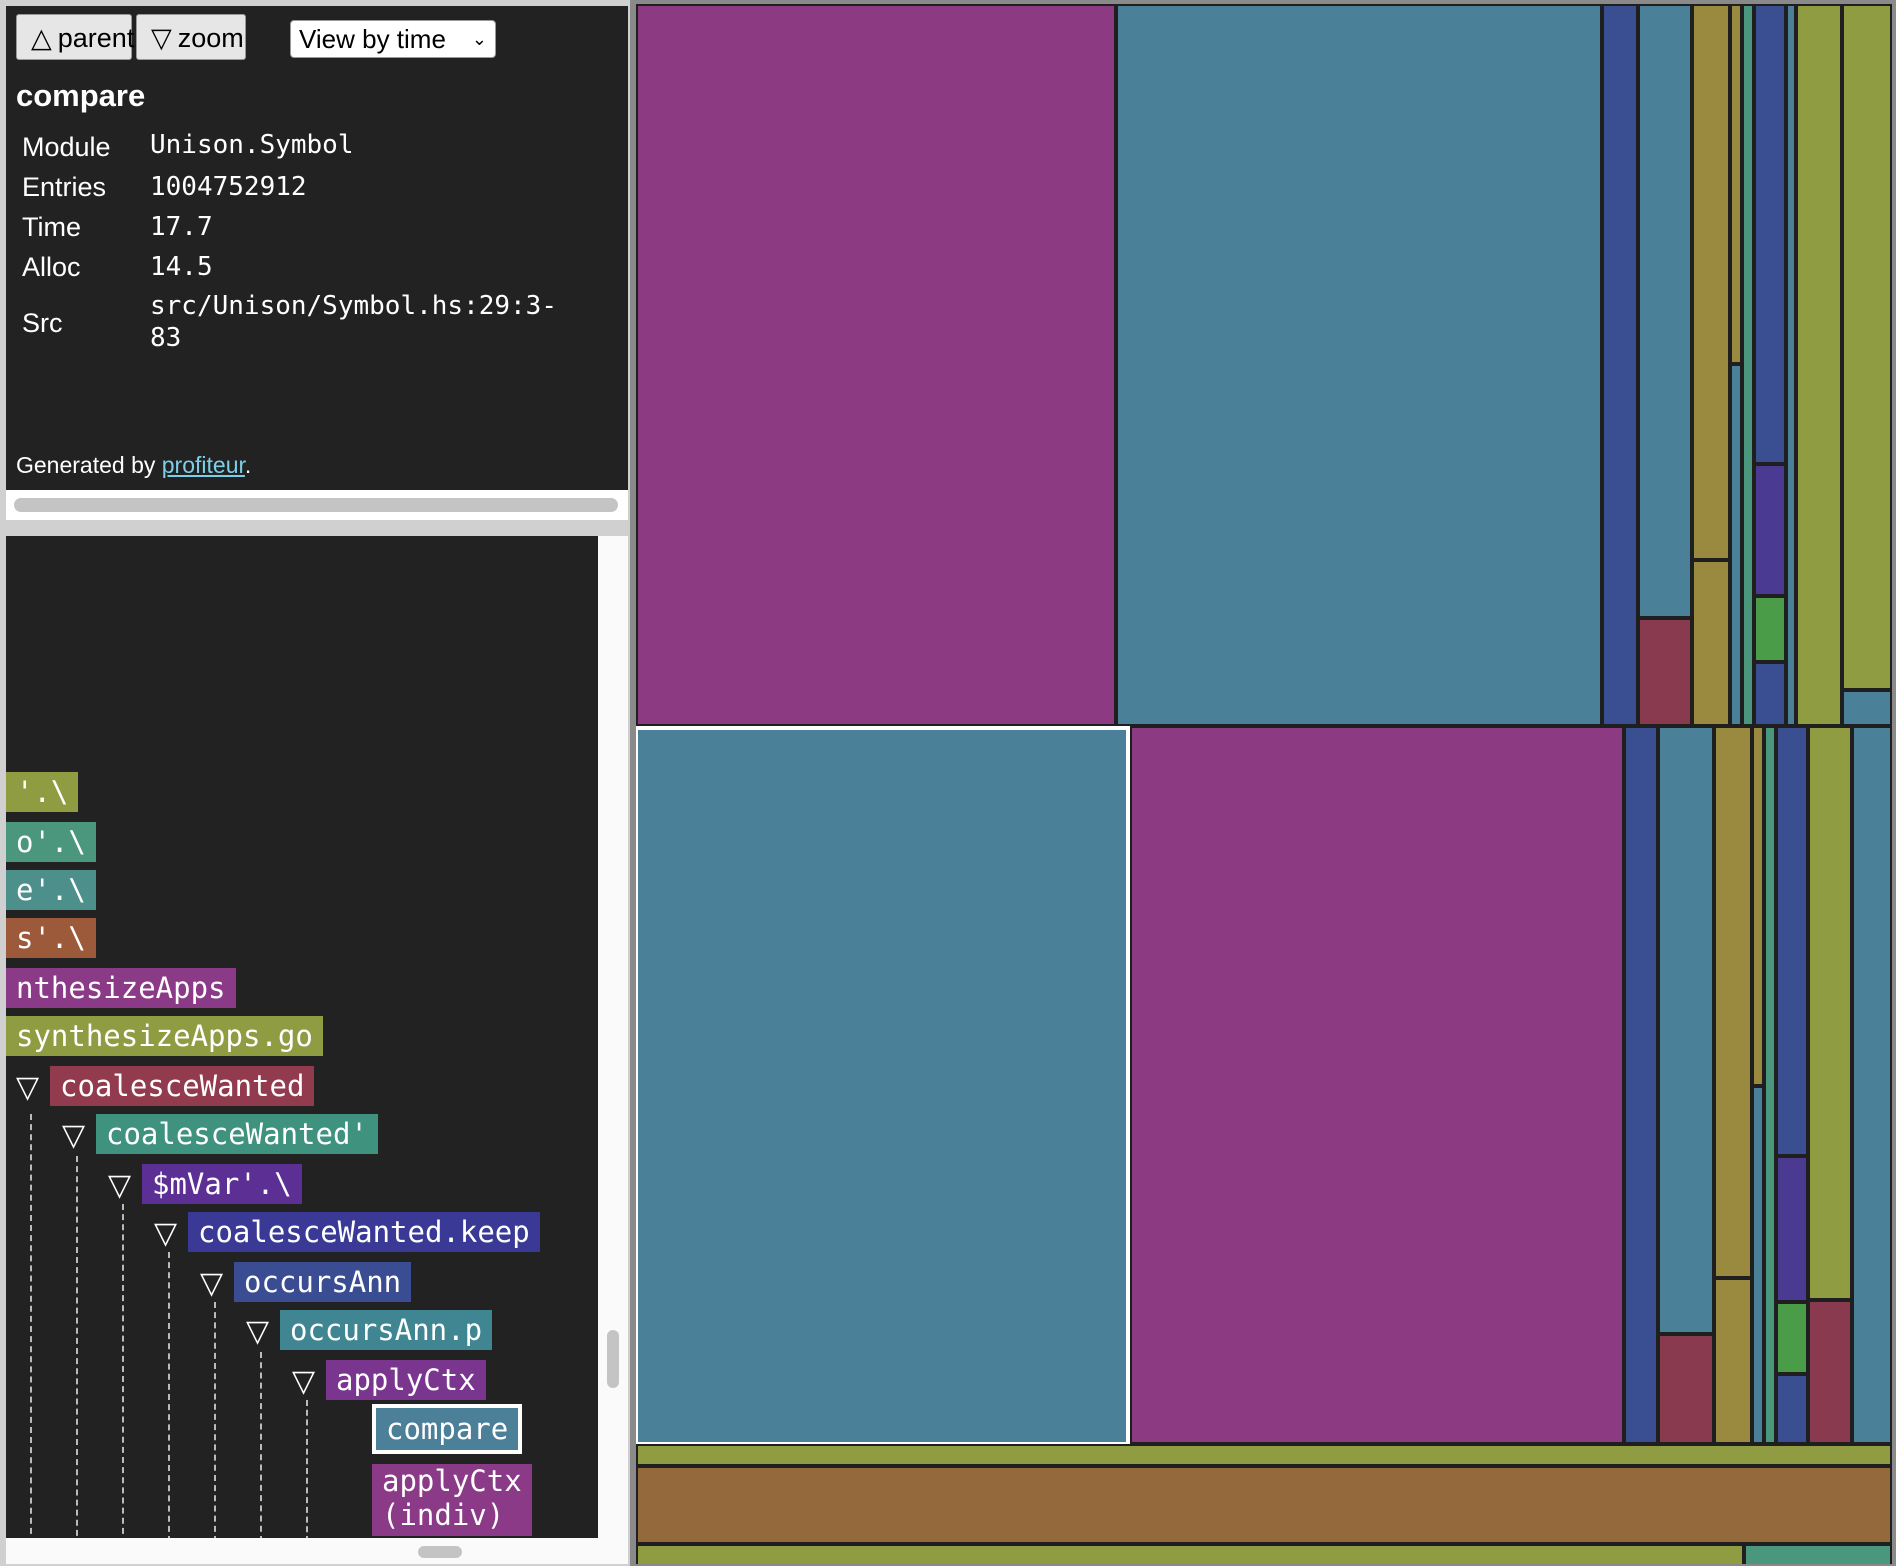  Describe the element at coordinates (317, 1551) in the screenshot. I see `tree-horizontal-scrollbar` at that location.